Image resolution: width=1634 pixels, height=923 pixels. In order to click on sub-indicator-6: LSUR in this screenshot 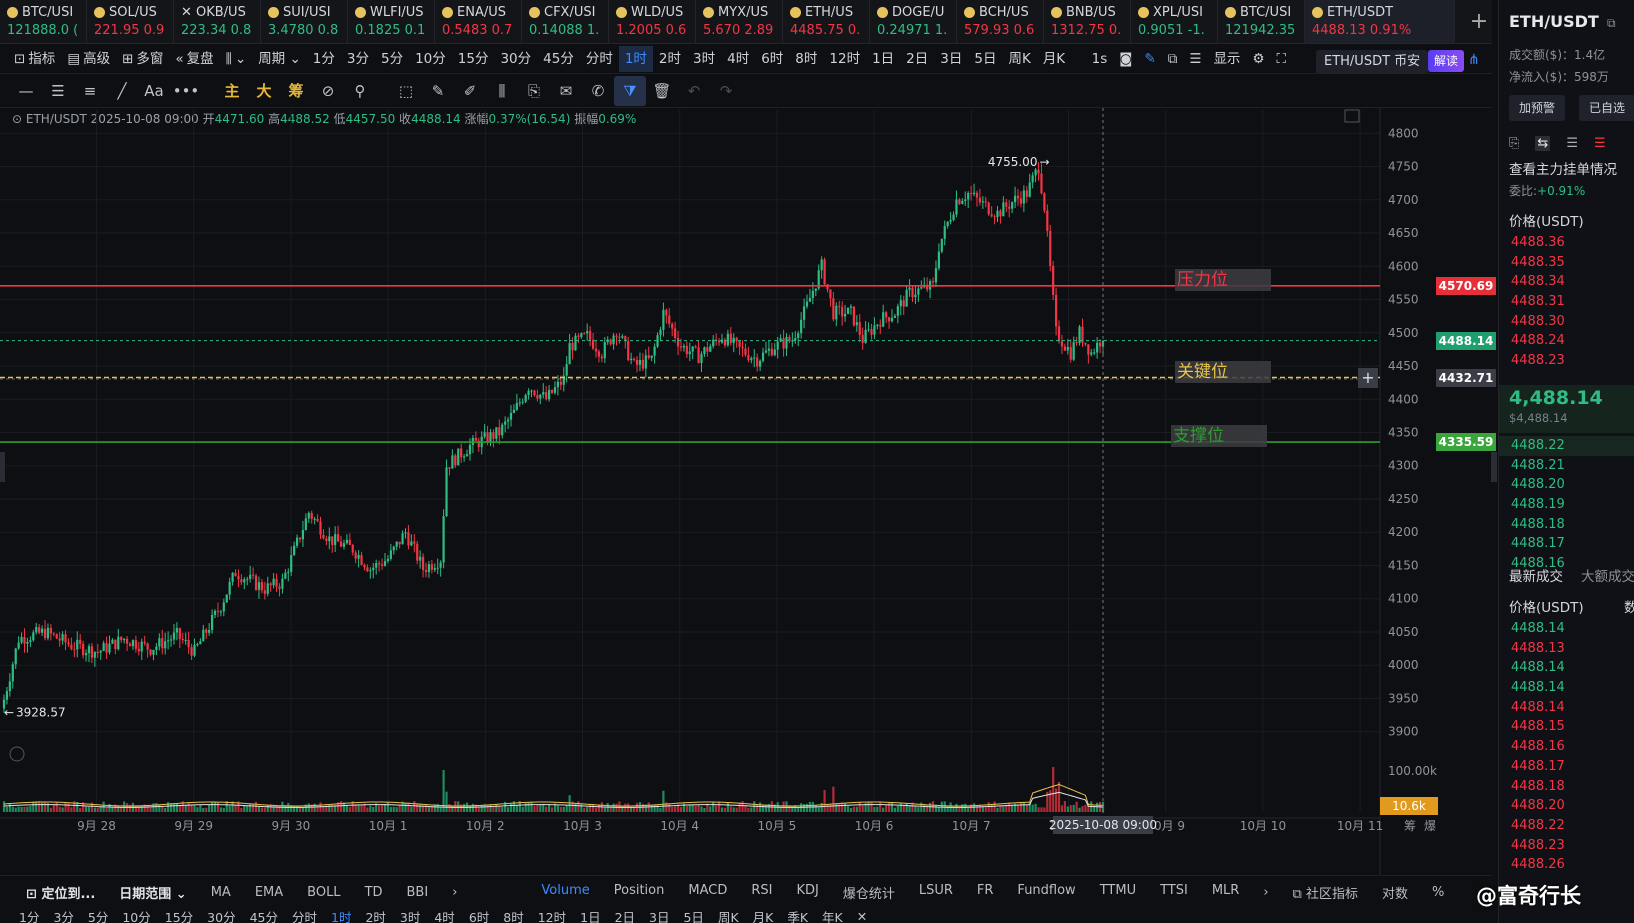, I will do `click(936, 892)`.